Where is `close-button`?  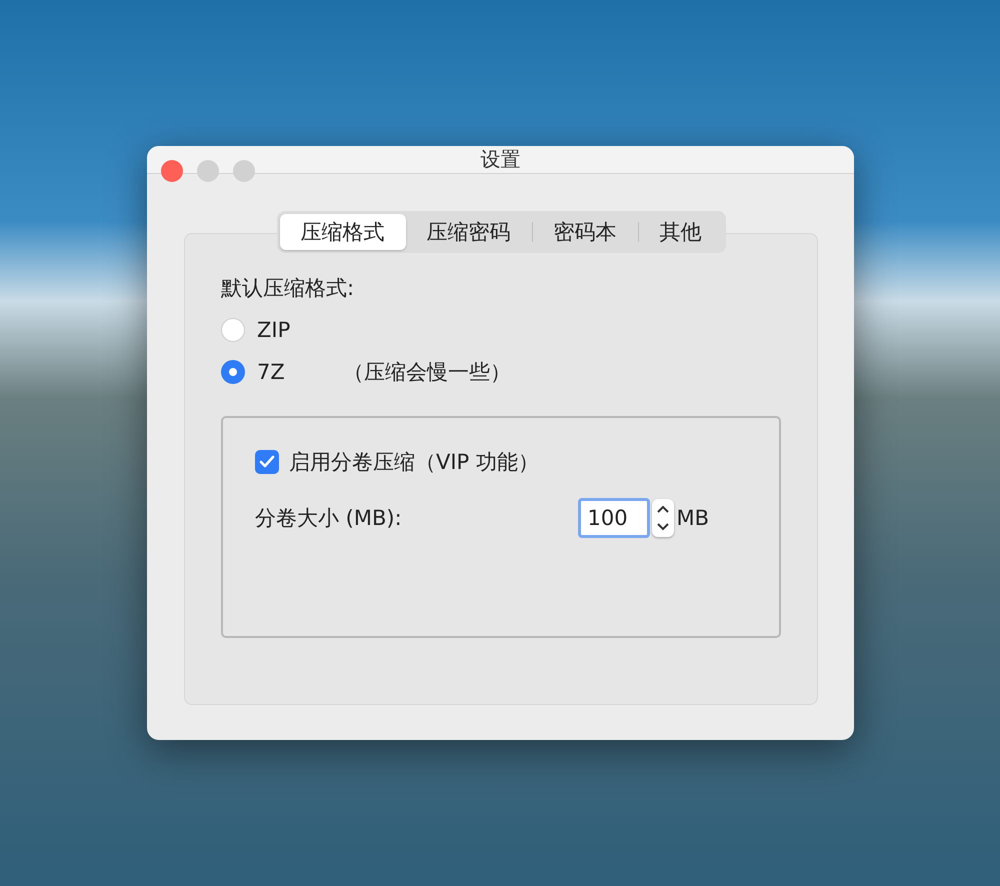 close-button is located at coordinates (172, 171).